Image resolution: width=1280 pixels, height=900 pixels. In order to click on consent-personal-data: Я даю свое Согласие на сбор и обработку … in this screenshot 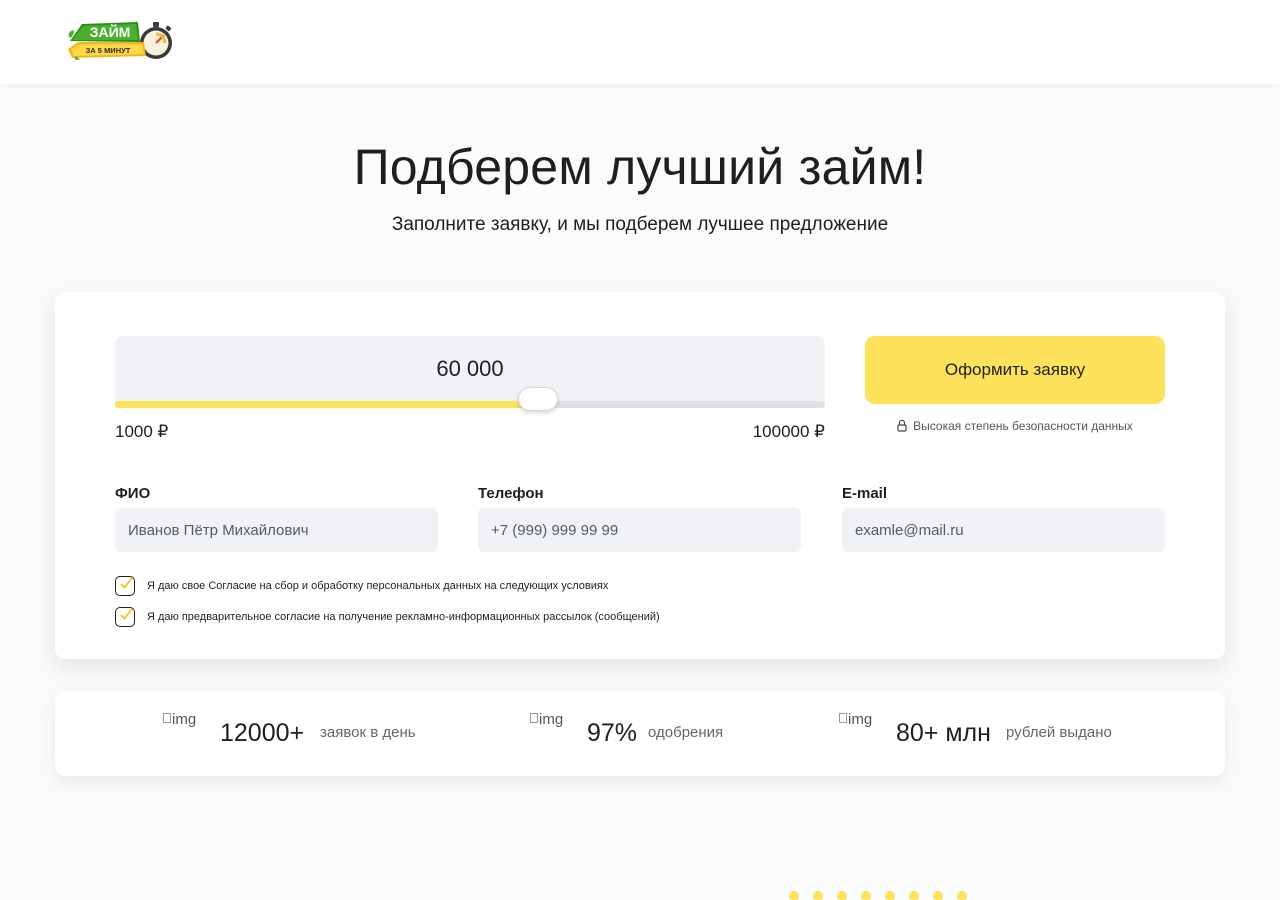, I will do `click(361, 586)`.